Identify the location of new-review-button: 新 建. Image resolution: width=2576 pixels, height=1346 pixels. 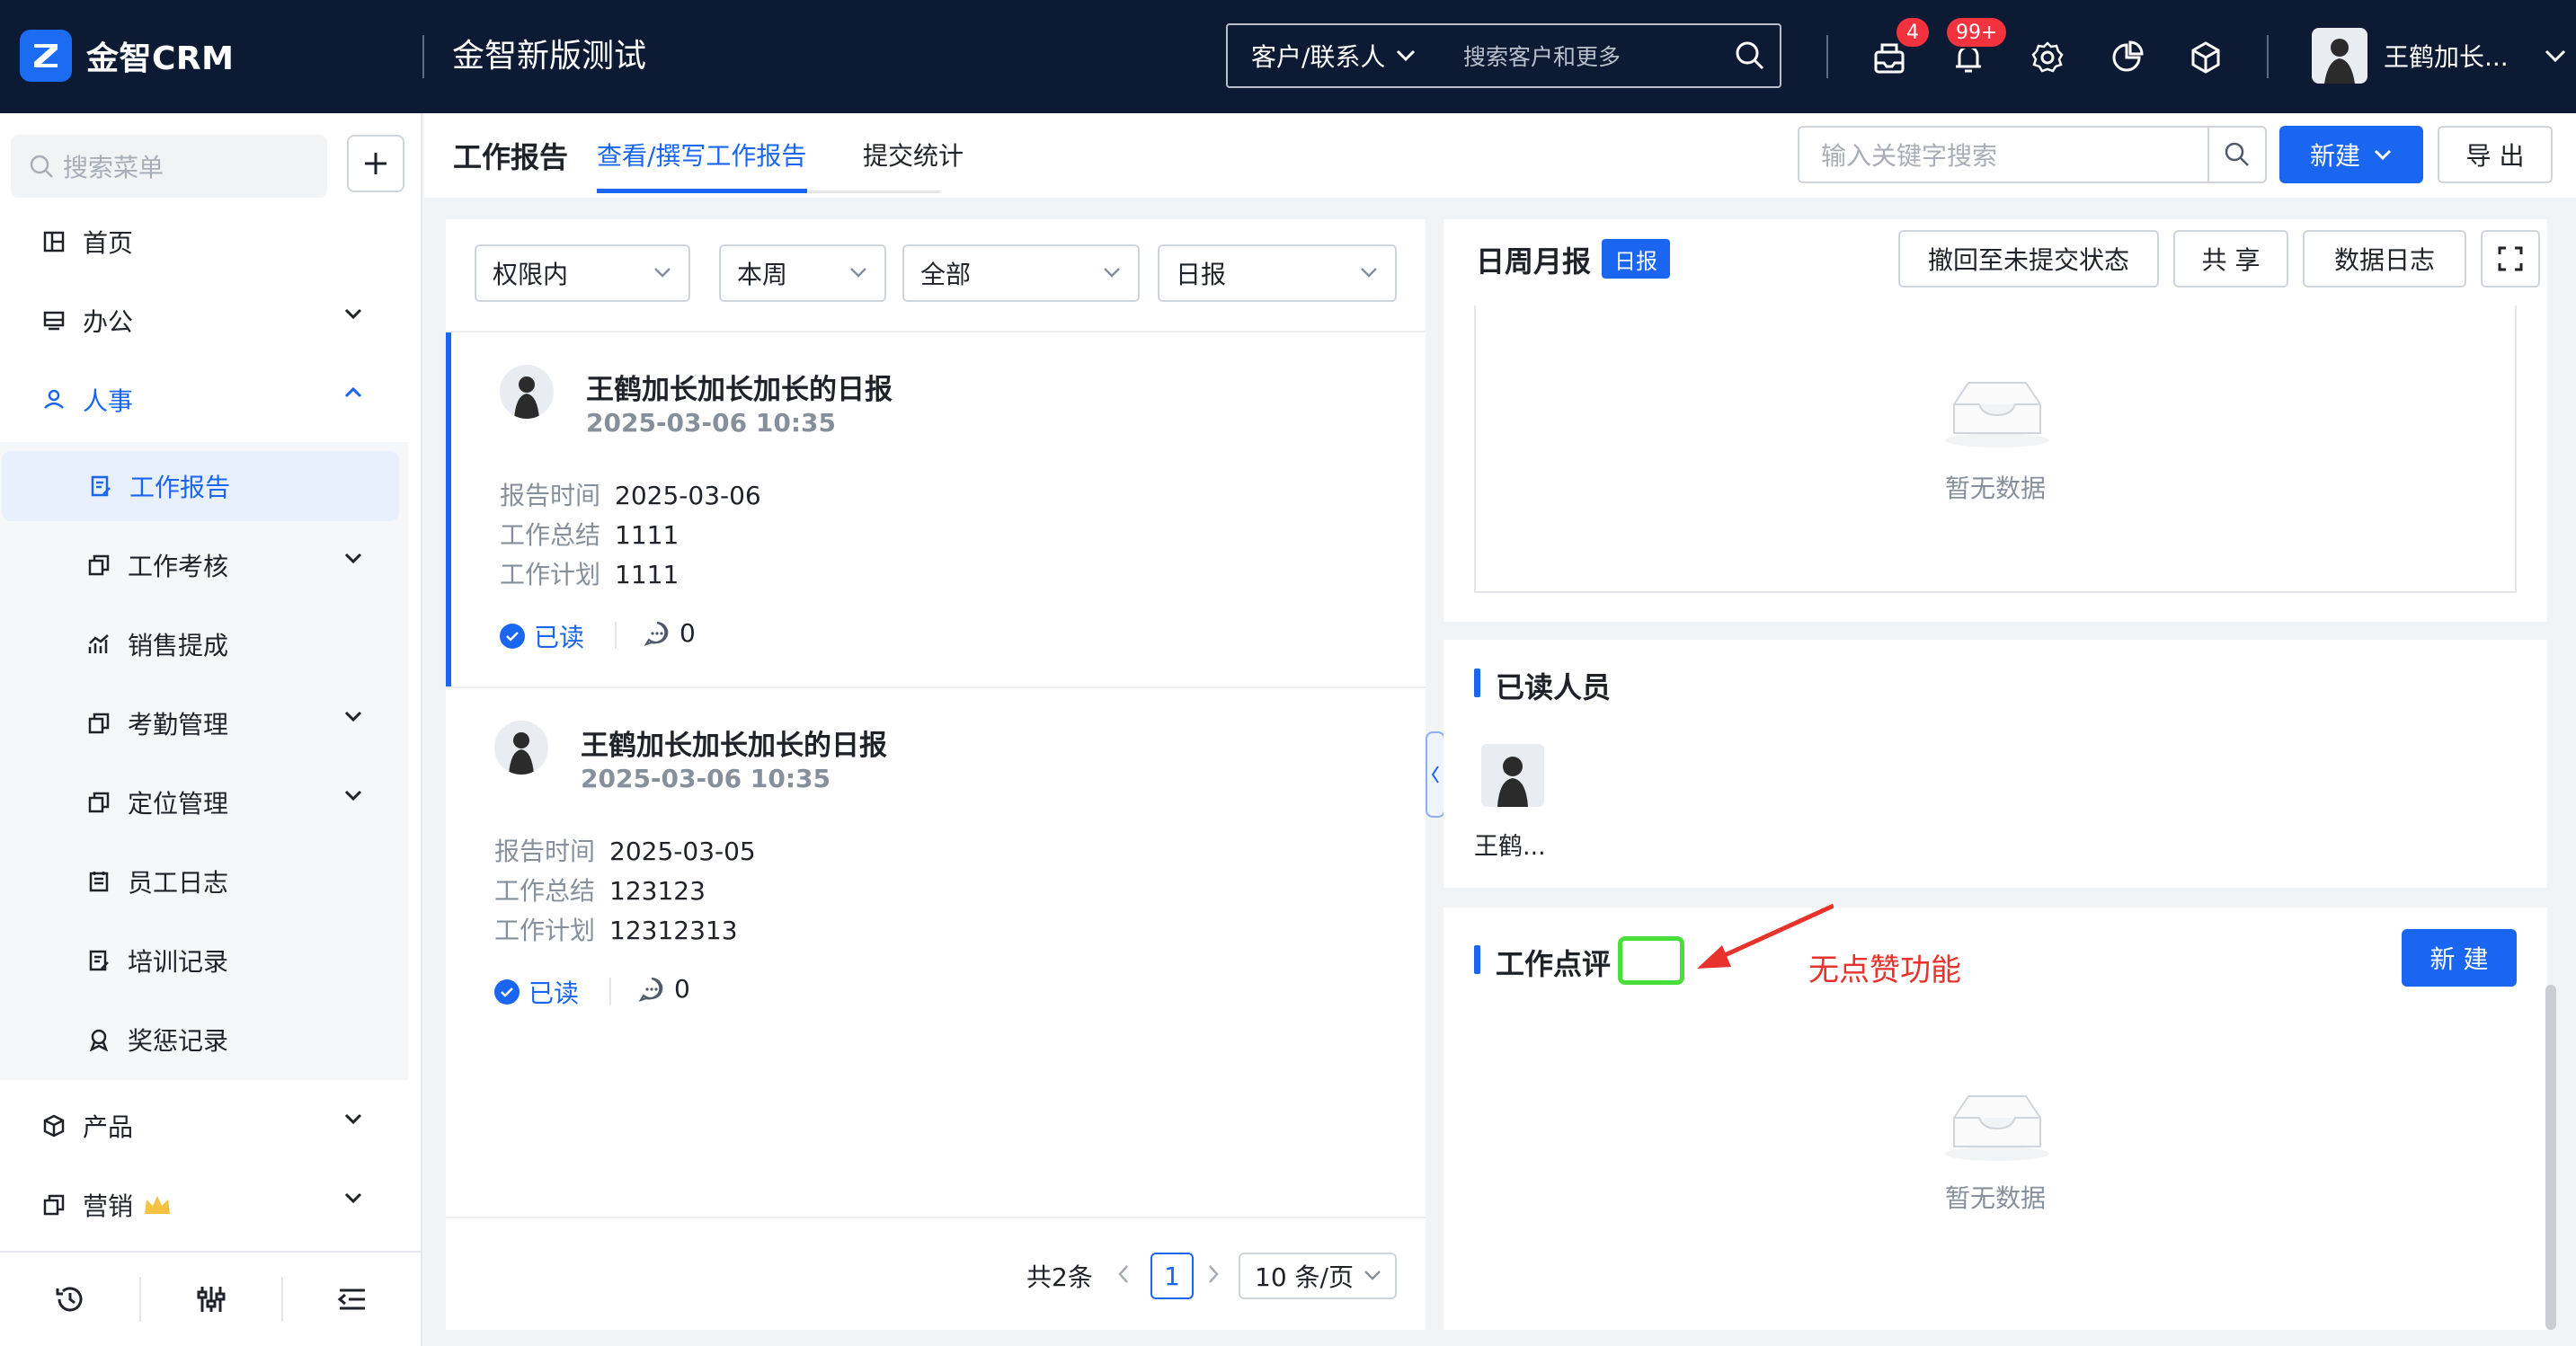
(2459, 958).